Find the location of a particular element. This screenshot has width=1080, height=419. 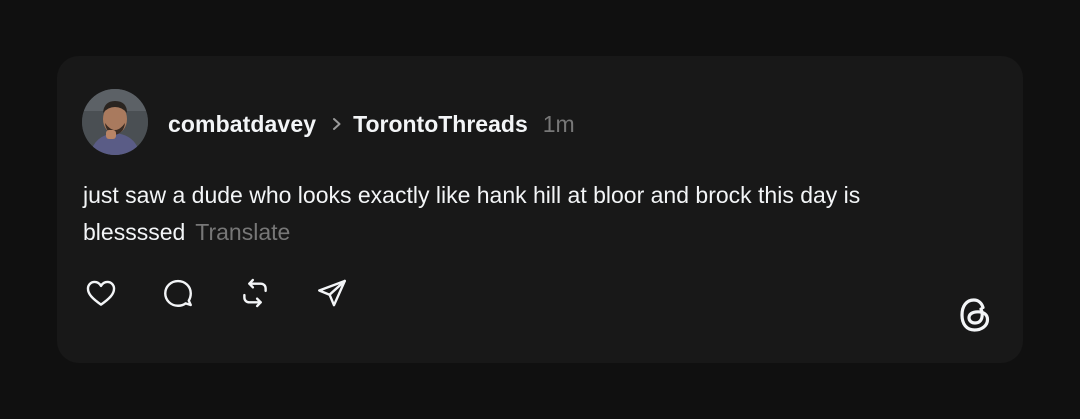

threads-logo-icon is located at coordinates (975, 315).